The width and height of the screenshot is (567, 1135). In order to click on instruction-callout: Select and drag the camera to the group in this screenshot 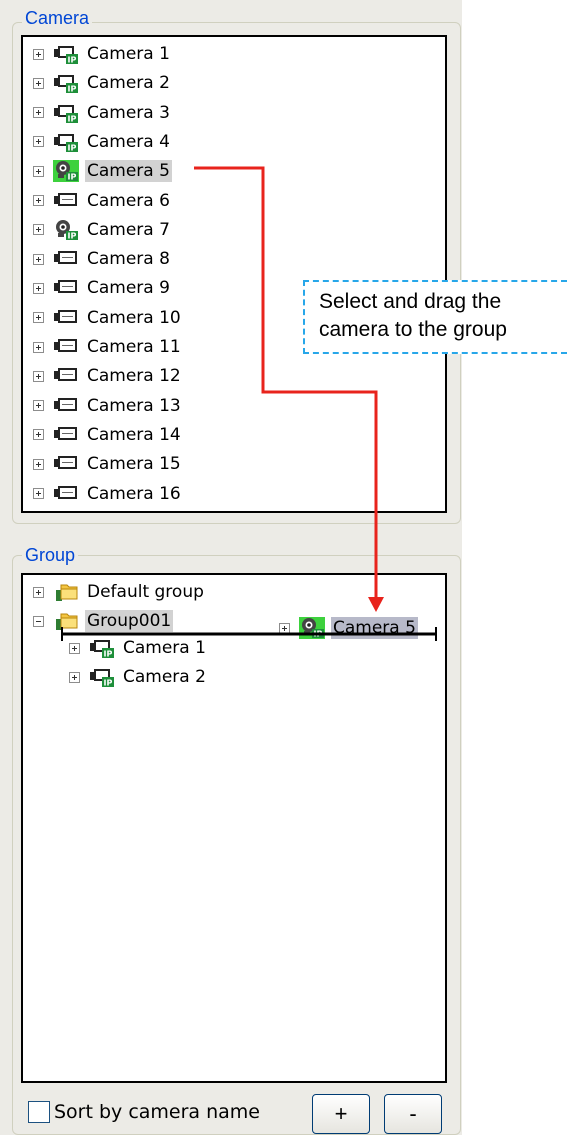, I will do `click(435, 317)`.